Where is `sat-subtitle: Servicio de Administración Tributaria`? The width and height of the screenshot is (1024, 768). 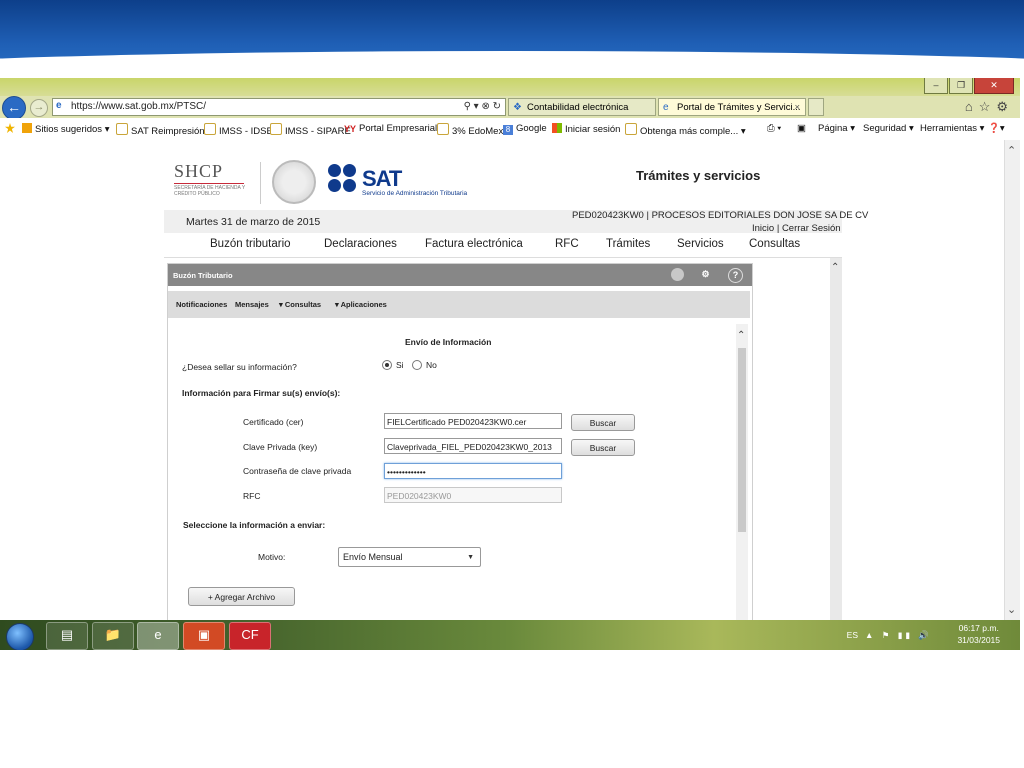
sat-subtitle: Servicio de Administración Tributaria is located at coordinates (415, 193).